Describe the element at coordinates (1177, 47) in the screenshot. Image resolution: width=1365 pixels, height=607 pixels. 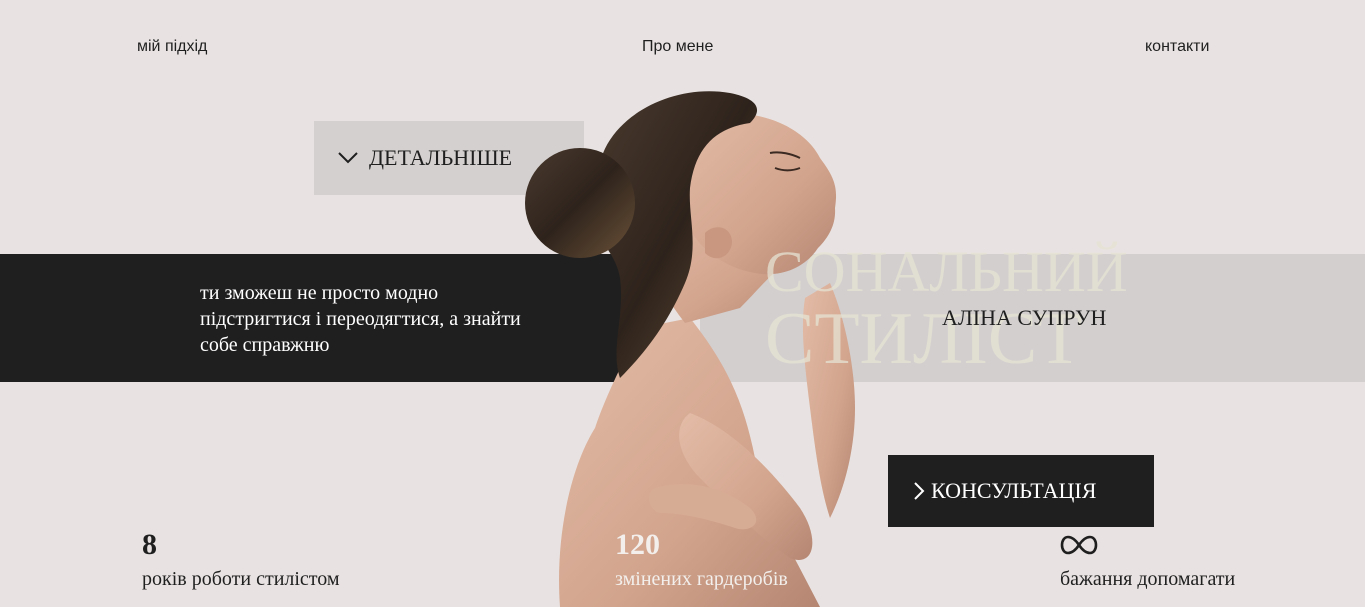
I see `nav-link-contacts: контакти` at that location.